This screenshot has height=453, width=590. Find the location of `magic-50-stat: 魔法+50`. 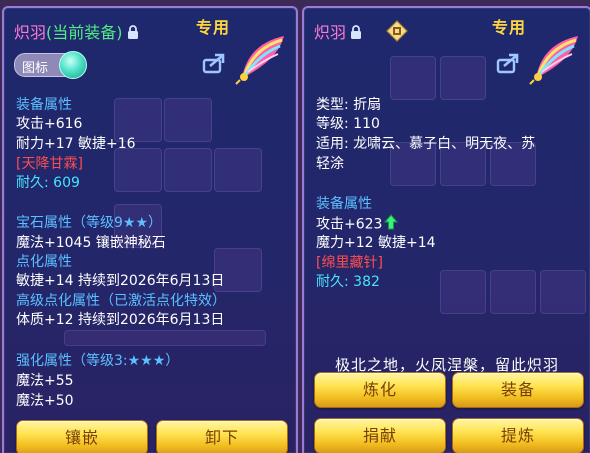

magic-50-stat: 魔法+50 is located at coordinates (45, 401).